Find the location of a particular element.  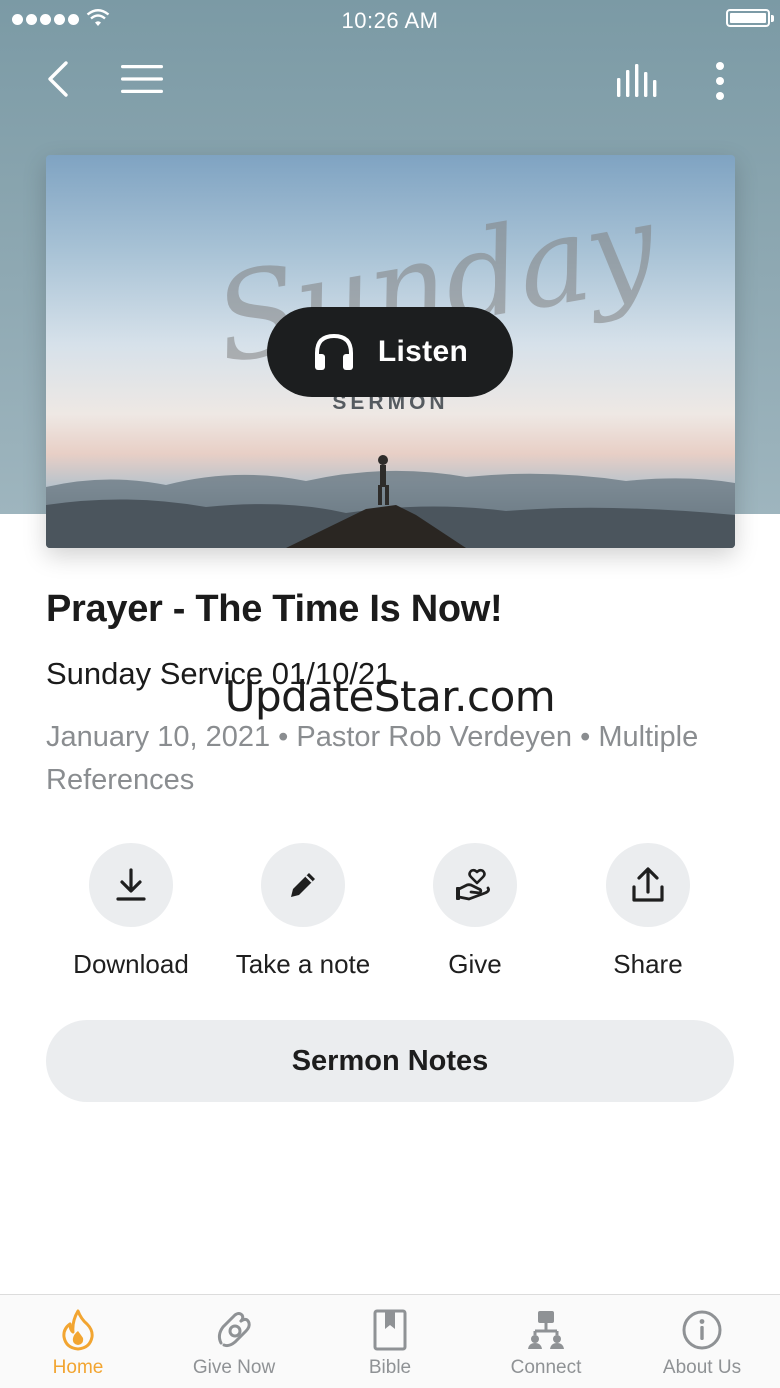

hamburger-icon is located at coordinates (142, 79).